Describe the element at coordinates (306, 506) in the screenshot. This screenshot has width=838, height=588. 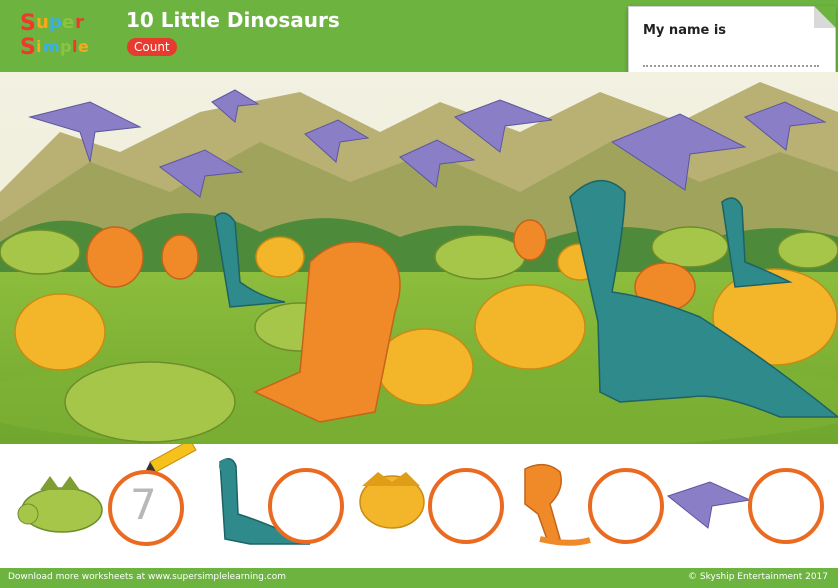
I see `answer-circle-brachiosaurus` at that location.